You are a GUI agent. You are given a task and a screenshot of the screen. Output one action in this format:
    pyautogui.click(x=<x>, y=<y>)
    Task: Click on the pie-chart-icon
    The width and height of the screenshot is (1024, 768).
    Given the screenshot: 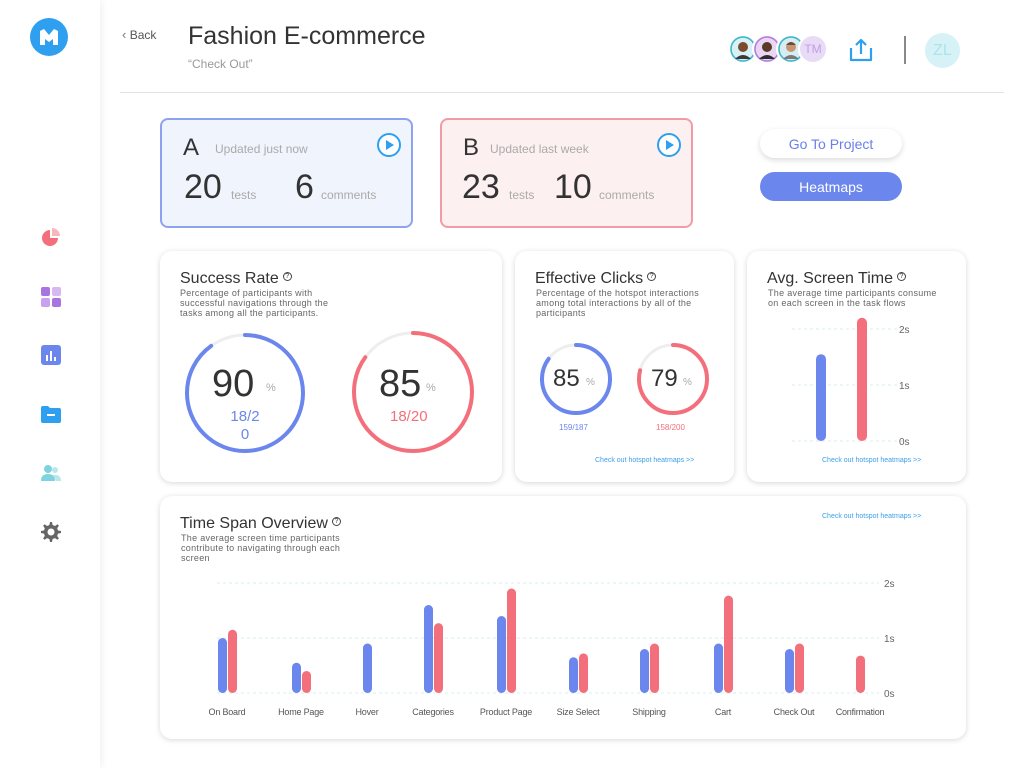 What is the action you would take?
    pyautogui.click(x=51, y=238)
    